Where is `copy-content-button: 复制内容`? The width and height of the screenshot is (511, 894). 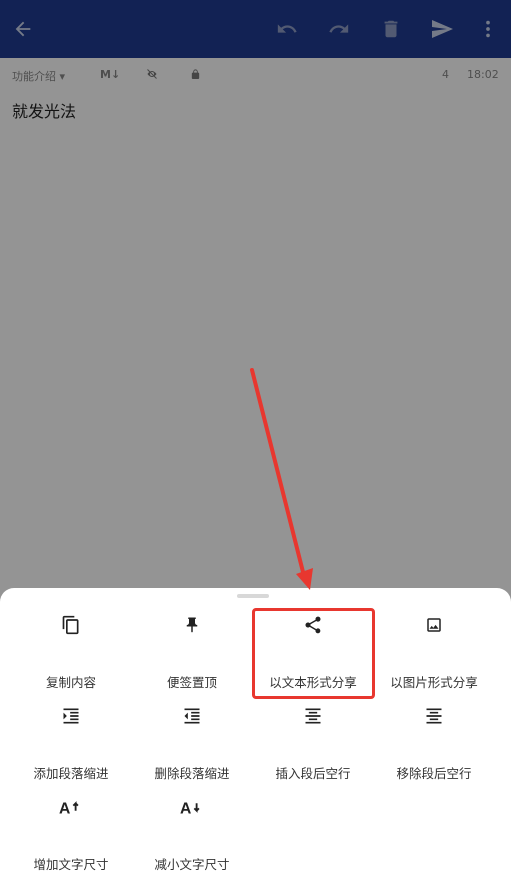 copy-content-button: 复制内容 is located at coordinates (71, 645).